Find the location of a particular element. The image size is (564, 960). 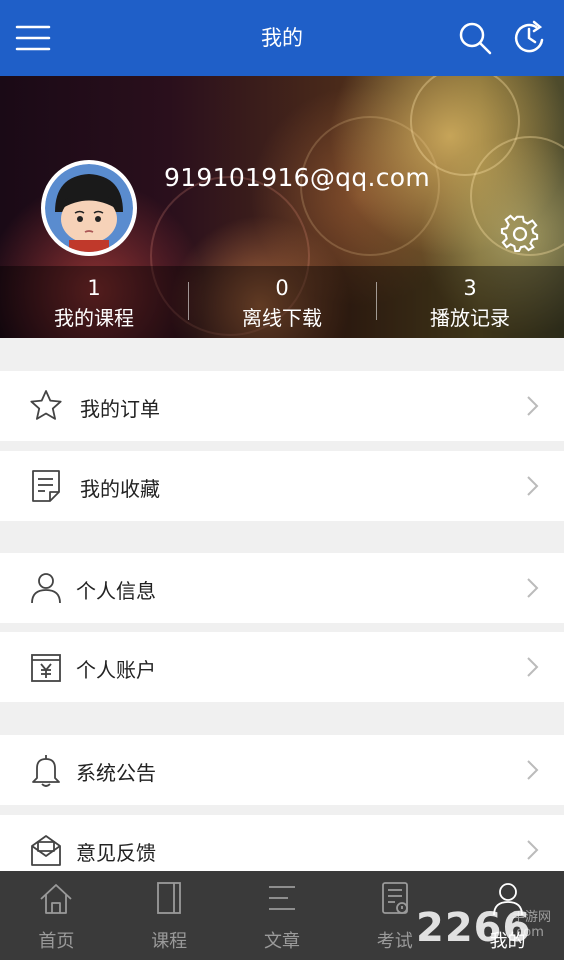

stat-count: 1 is located at coordinates (94, 288).